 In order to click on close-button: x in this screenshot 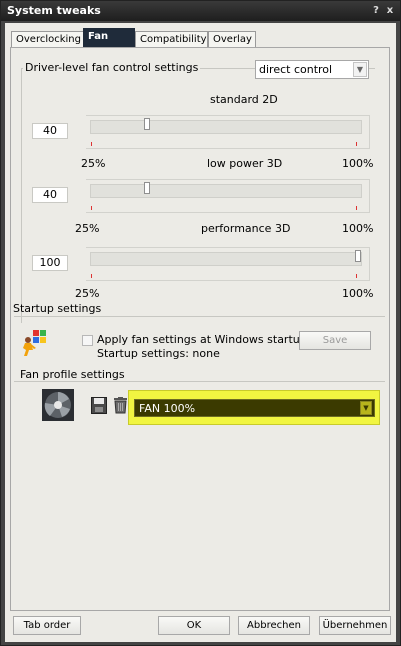, I will do `click(390, 11)`.